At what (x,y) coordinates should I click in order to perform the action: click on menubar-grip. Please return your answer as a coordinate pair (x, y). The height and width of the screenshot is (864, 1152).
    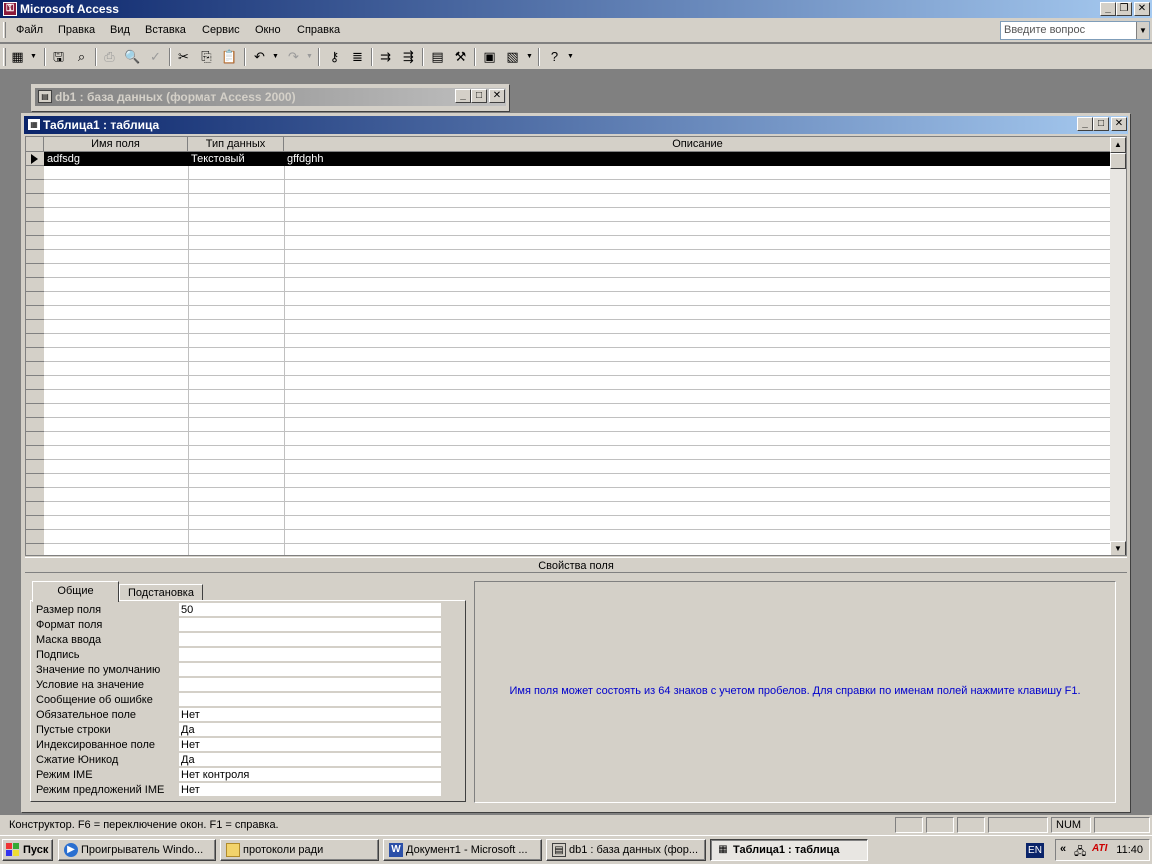
    Looking at the image, I should click on (4, 30).